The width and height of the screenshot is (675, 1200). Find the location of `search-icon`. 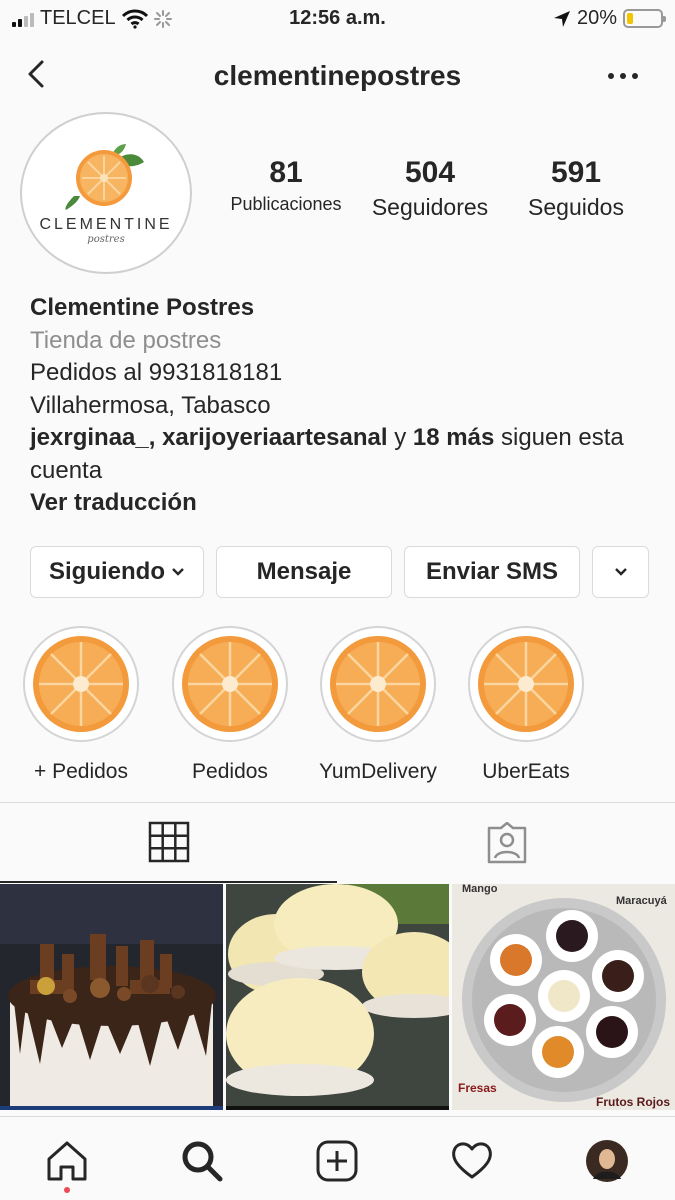

search-icon is located at coordinates (202, 1161).